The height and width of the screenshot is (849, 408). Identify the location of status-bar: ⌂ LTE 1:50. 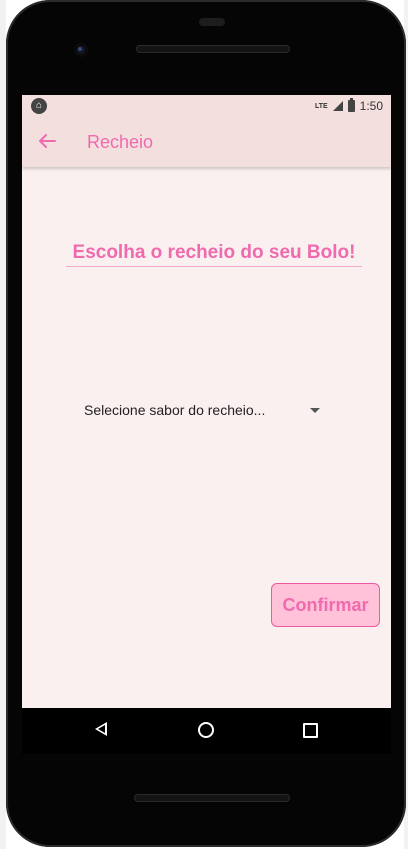
(206, 106).